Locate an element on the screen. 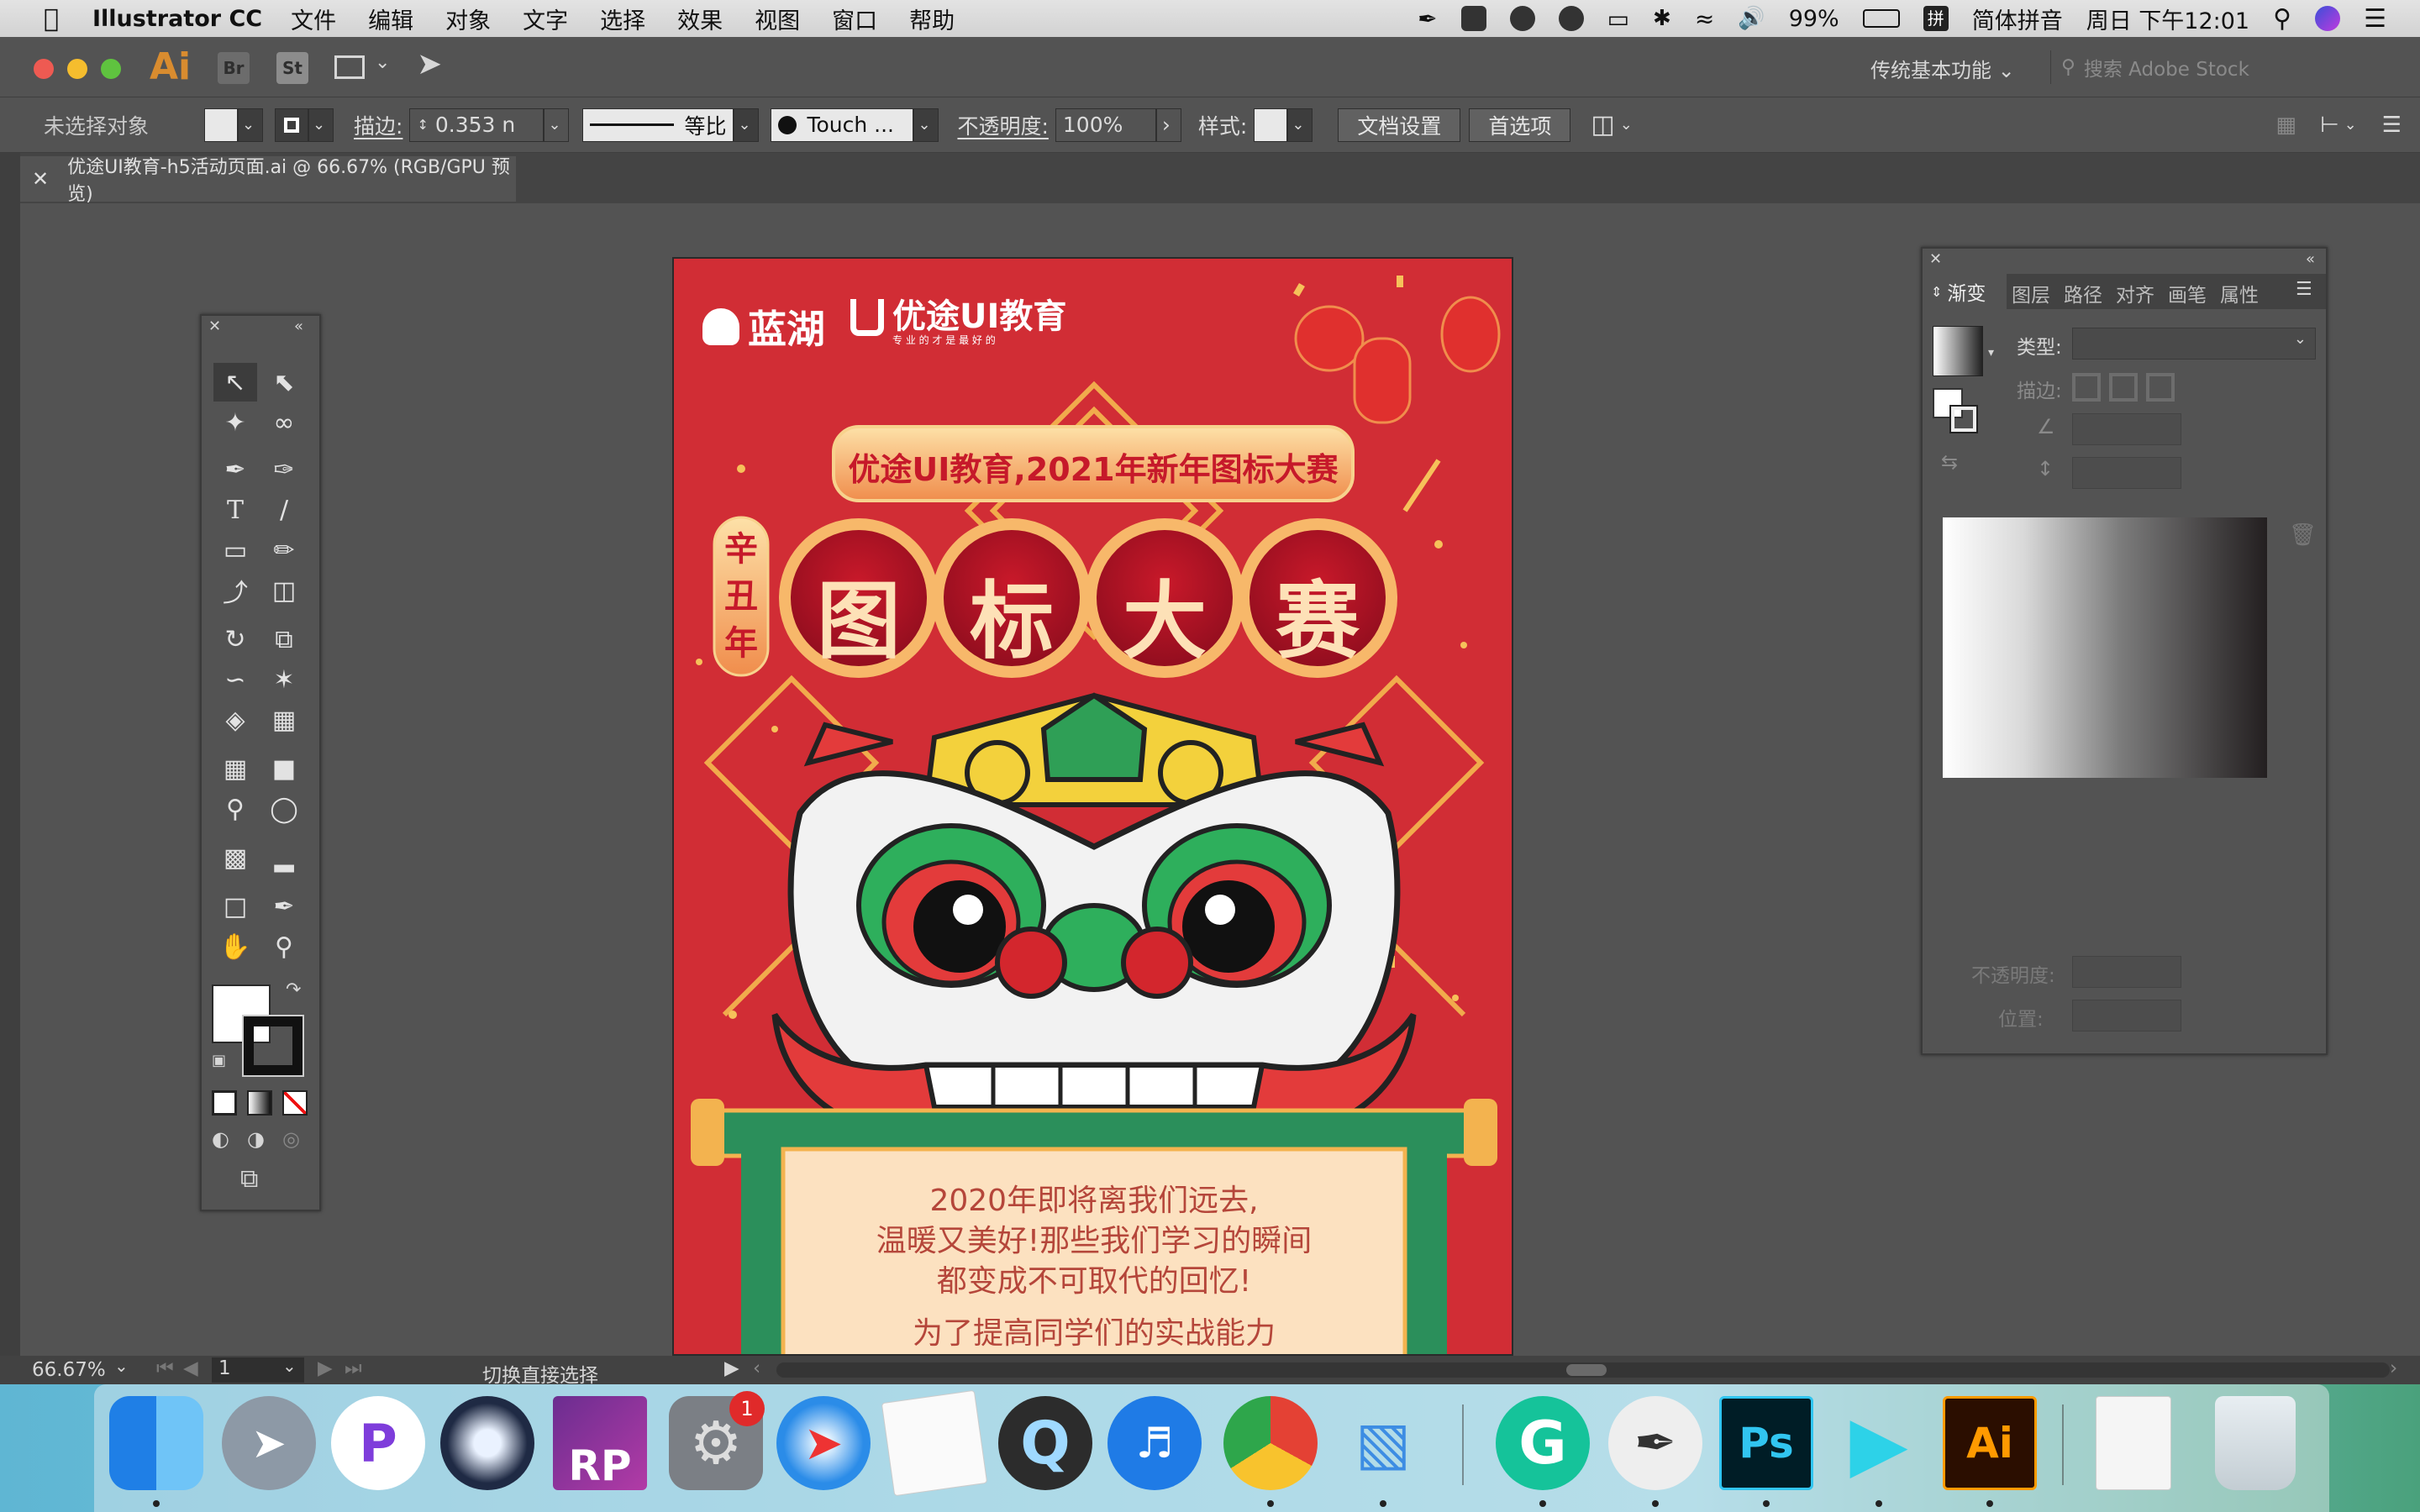 Image resolution: width=2420 pixels, height=1512 pixels. gradient-type-select: ⌄ is located at coordinates (2194, 344).